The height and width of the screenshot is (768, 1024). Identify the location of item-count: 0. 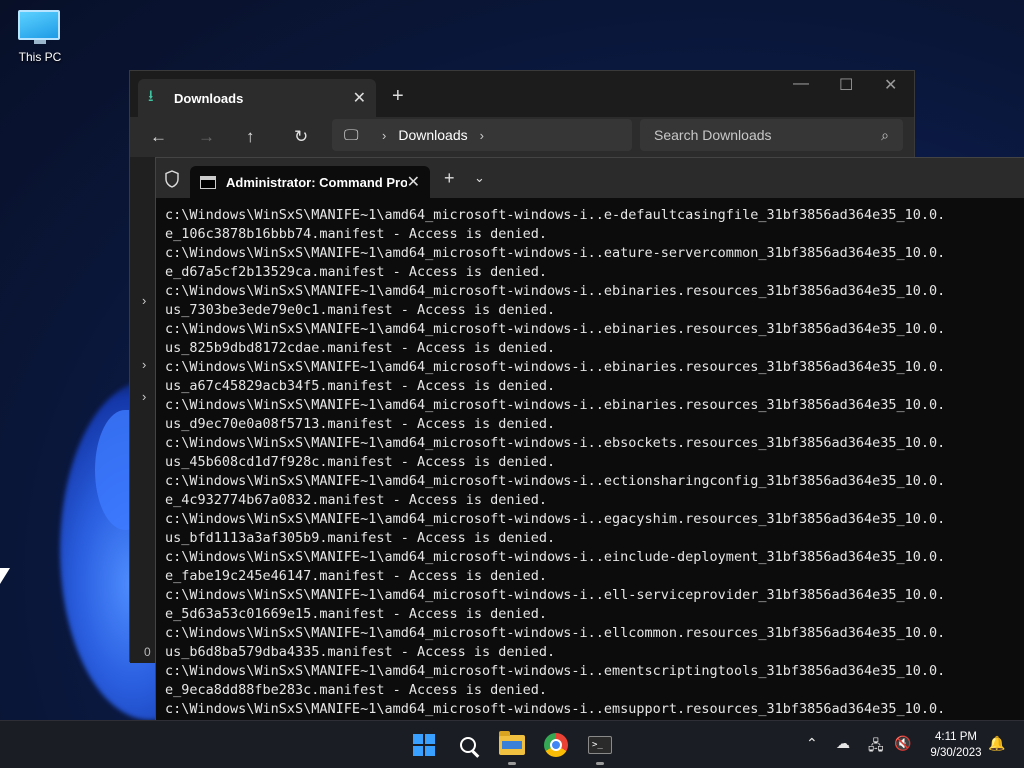
(147, 652).